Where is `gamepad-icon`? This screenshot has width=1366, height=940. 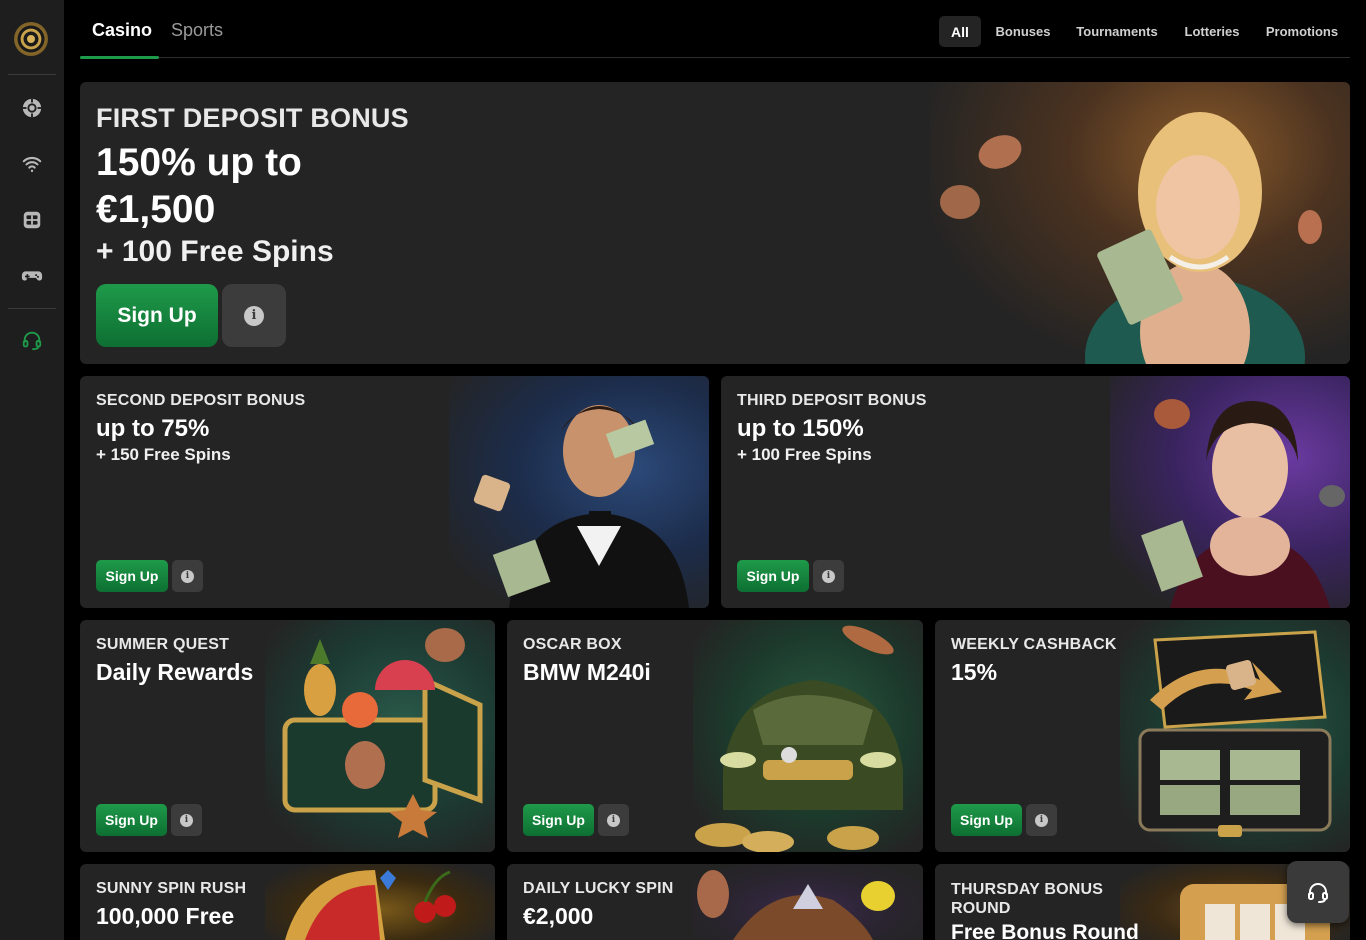
gamepad-icon is located at coordinates (32, 276).